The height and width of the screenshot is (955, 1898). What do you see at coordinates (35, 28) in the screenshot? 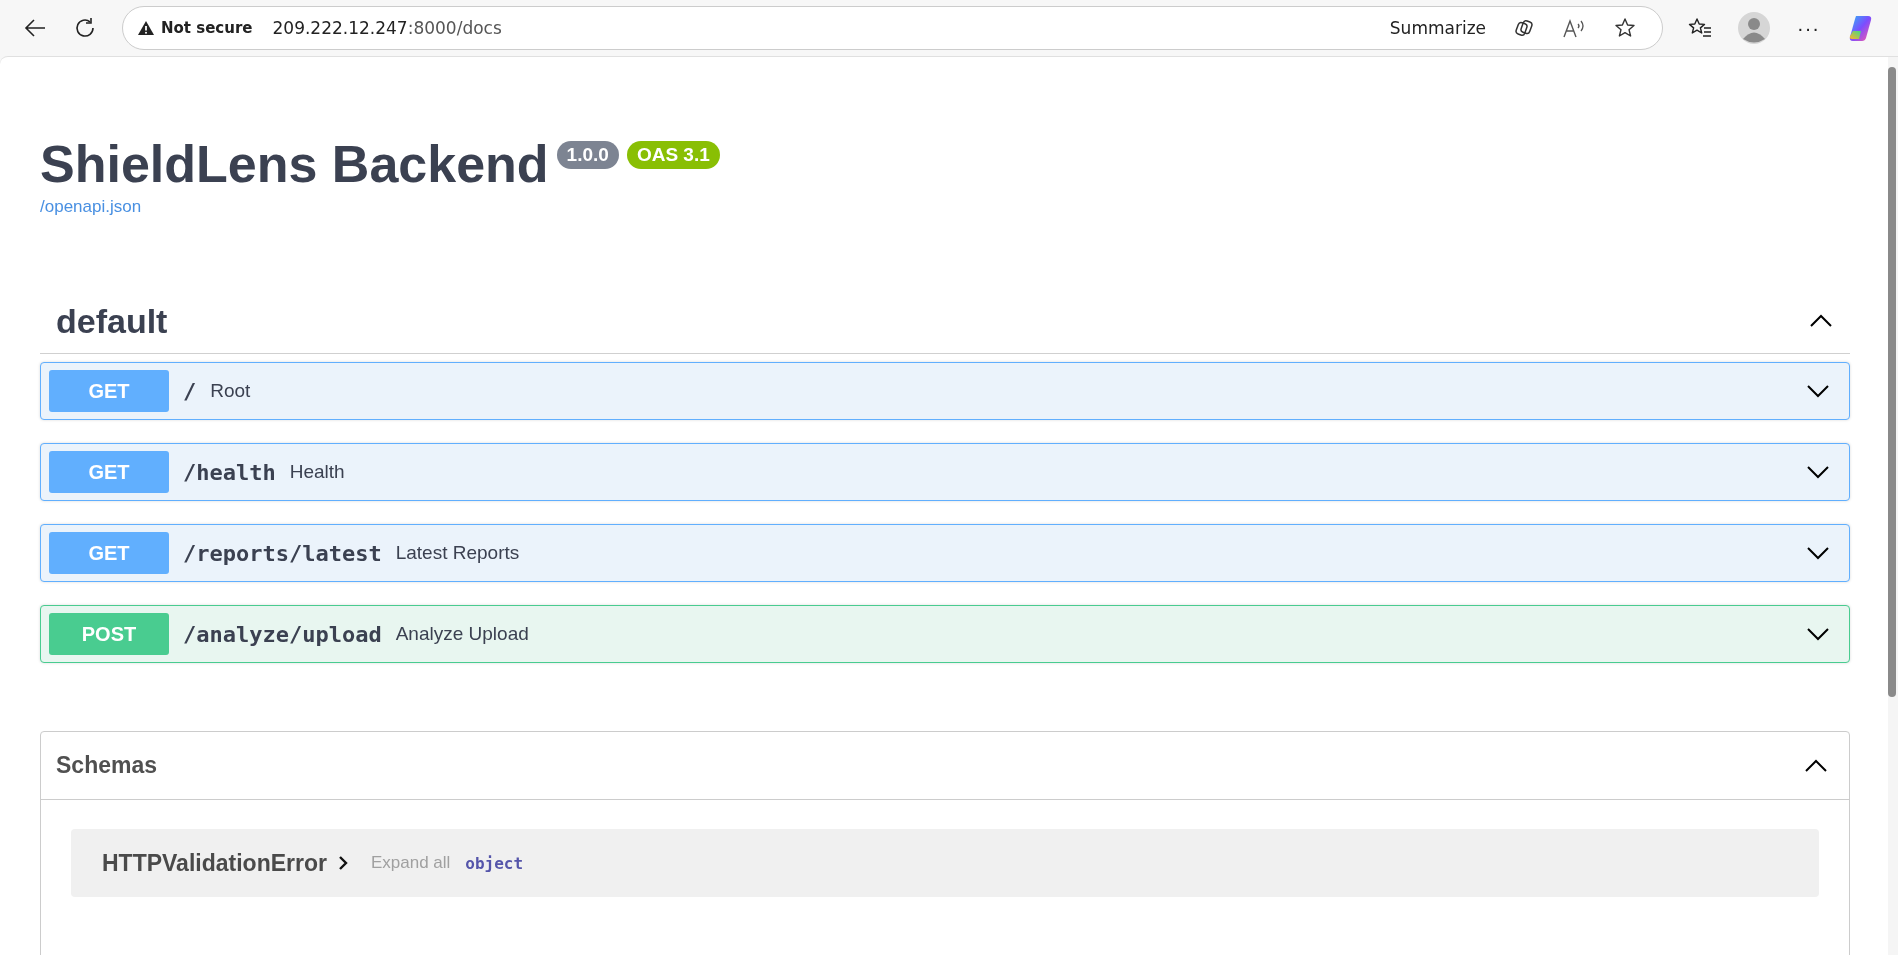
I see `back-icon` at bounding box center [35, 28].